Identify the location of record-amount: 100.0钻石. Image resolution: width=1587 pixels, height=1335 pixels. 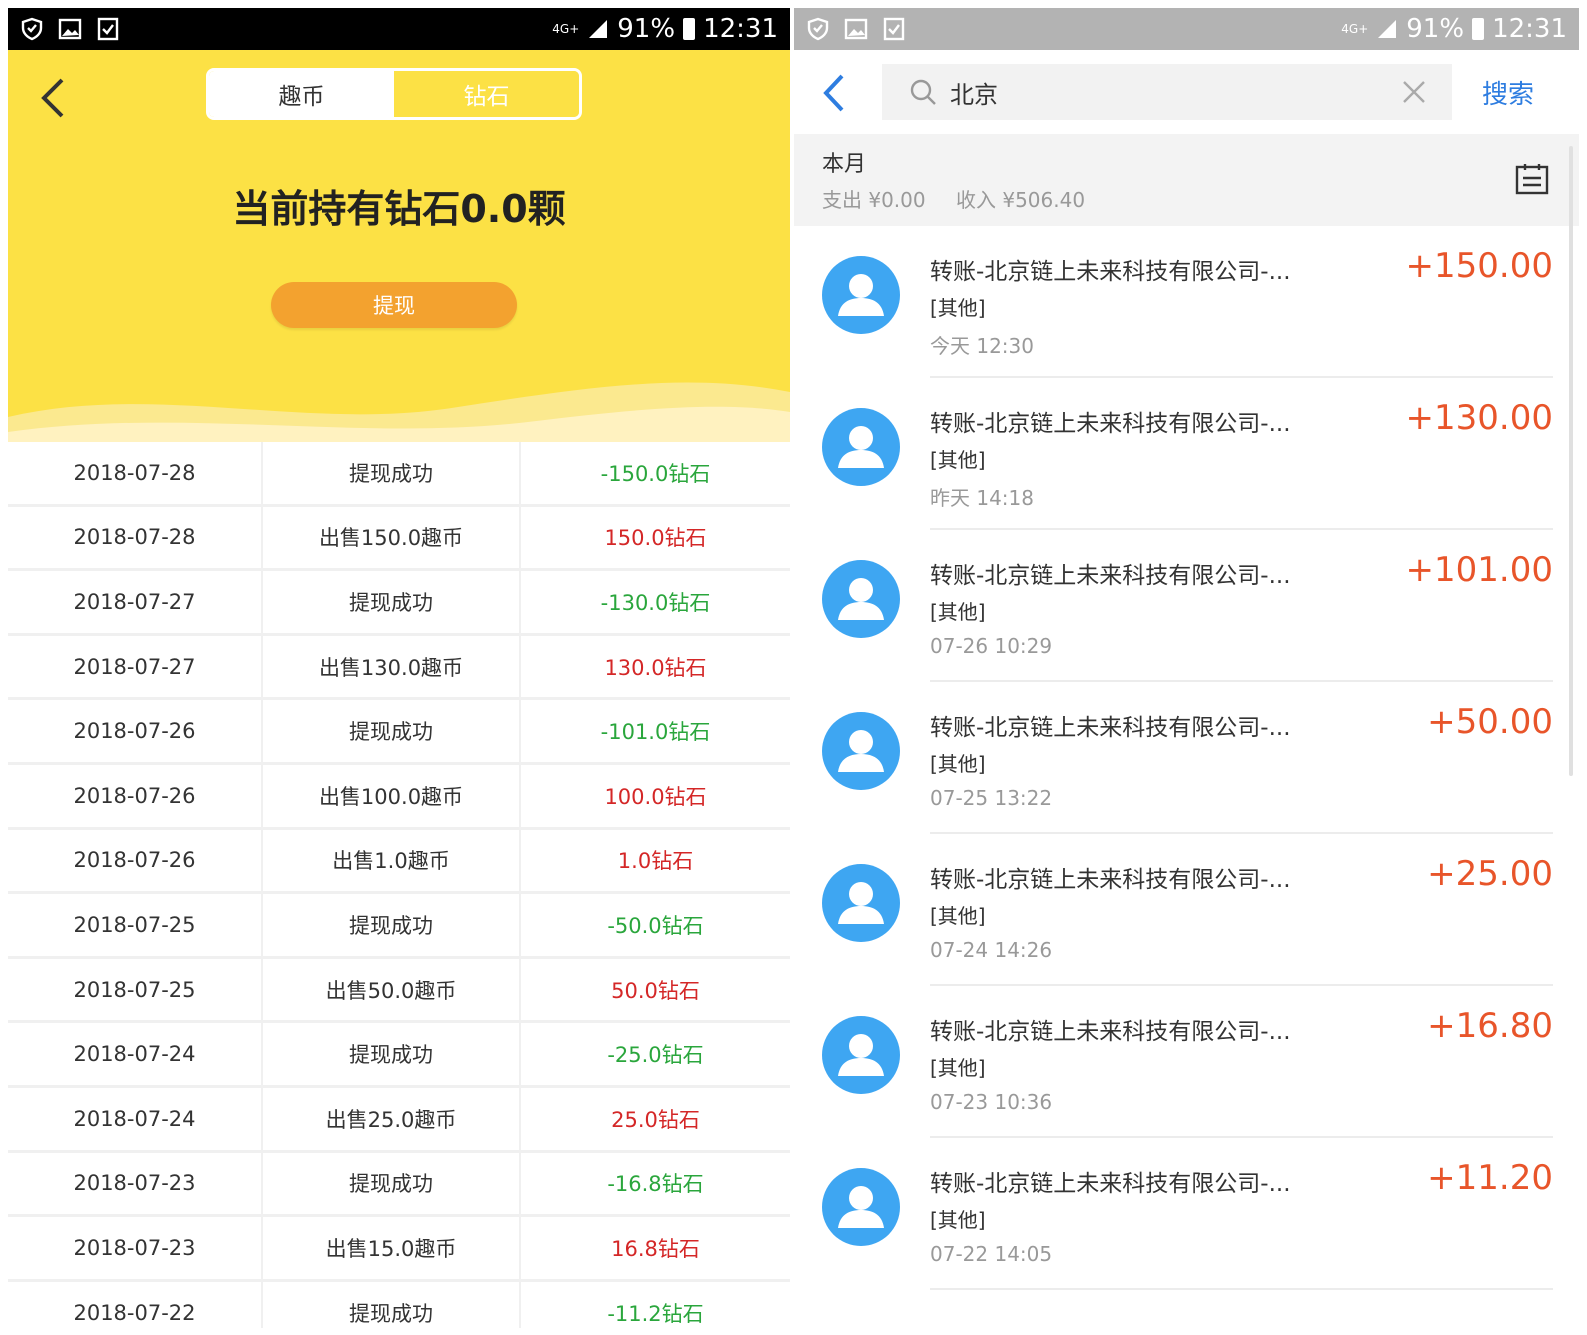
(655, 796).